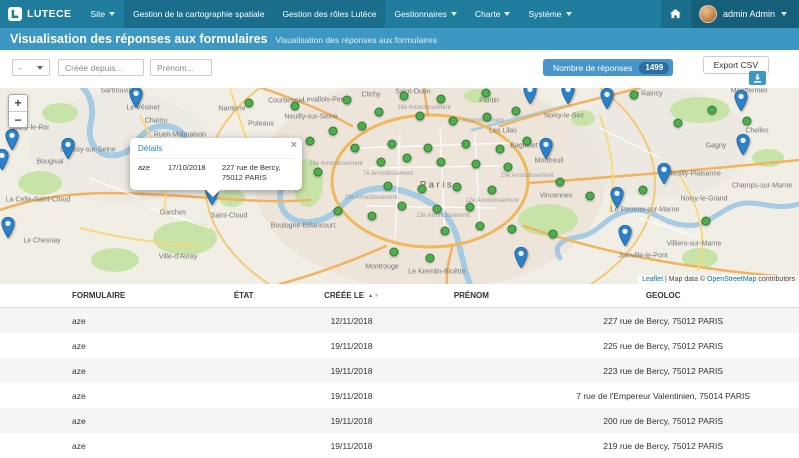 This screenshot has height=458, width=799. What do you see at coordinates (198, 14) in the screenshot?
I see `nav-item-1: Gestion de la cartographie spatiale` at bounding box center [198, 14].